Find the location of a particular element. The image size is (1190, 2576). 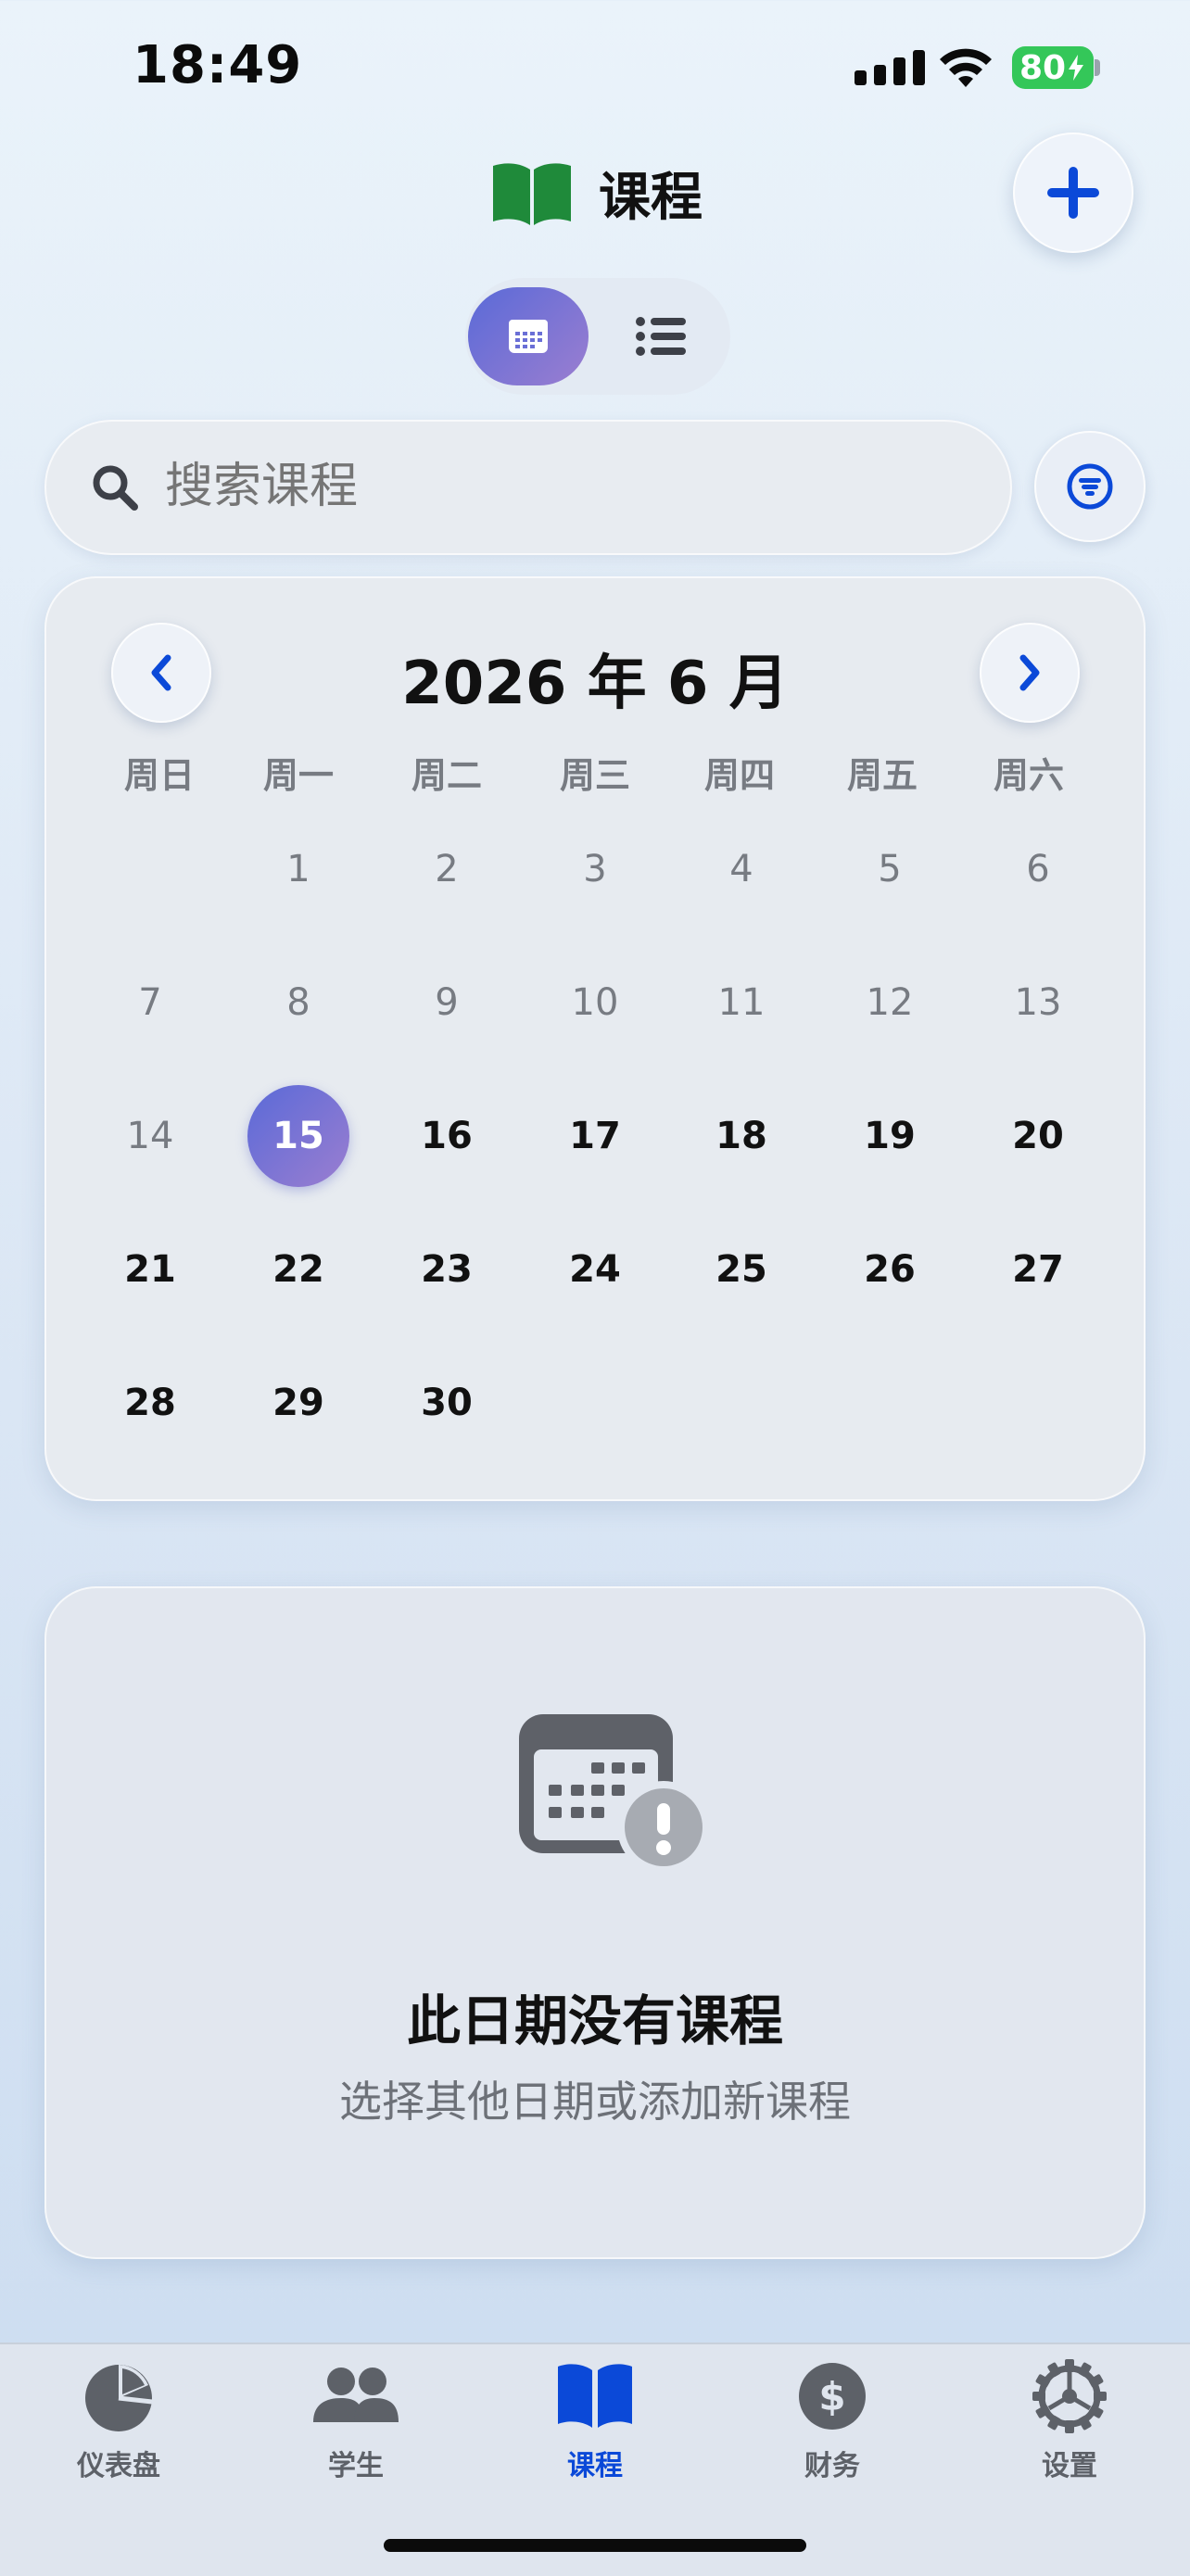

calendar-day: 1 is located at coordinates (298, 869).